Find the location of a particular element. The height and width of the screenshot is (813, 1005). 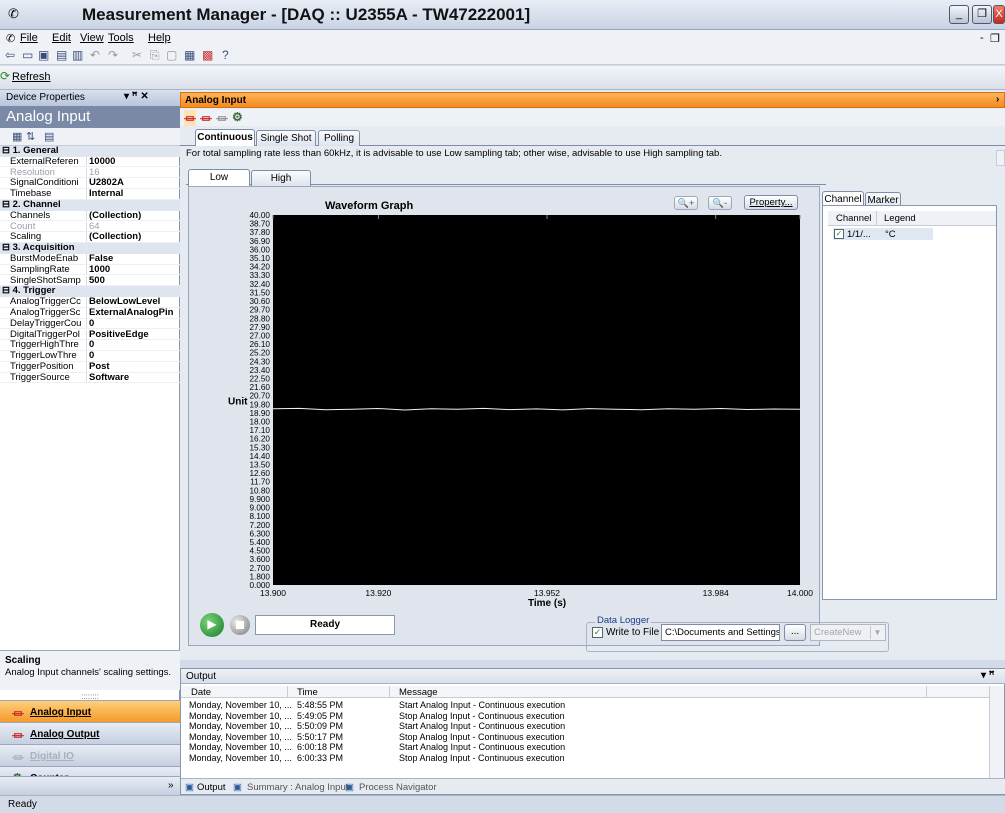

close-button: X is located at coordinates (999, 14).